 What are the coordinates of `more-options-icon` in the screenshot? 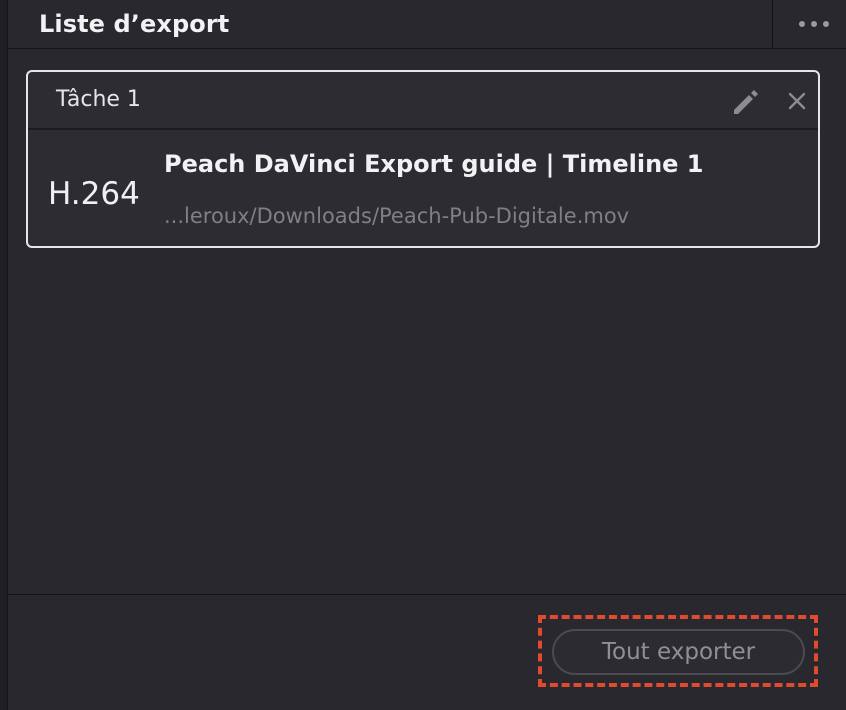 It's located at (814, 24).